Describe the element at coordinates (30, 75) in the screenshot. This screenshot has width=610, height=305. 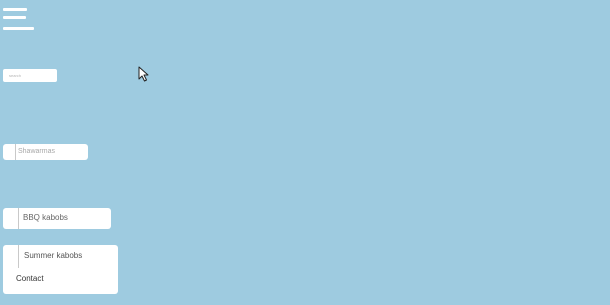
I see `search-input` at that location.